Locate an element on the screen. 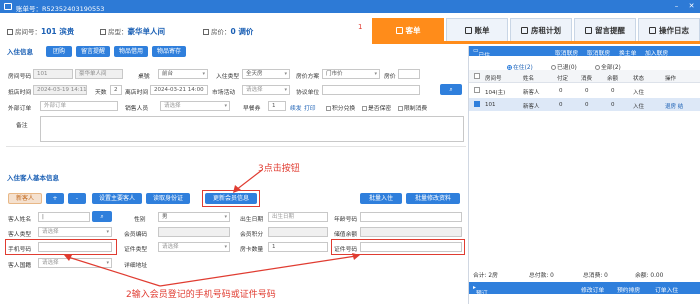 The image size is (700, 304). cards-field: 1 is located at coordinates (277, 106).